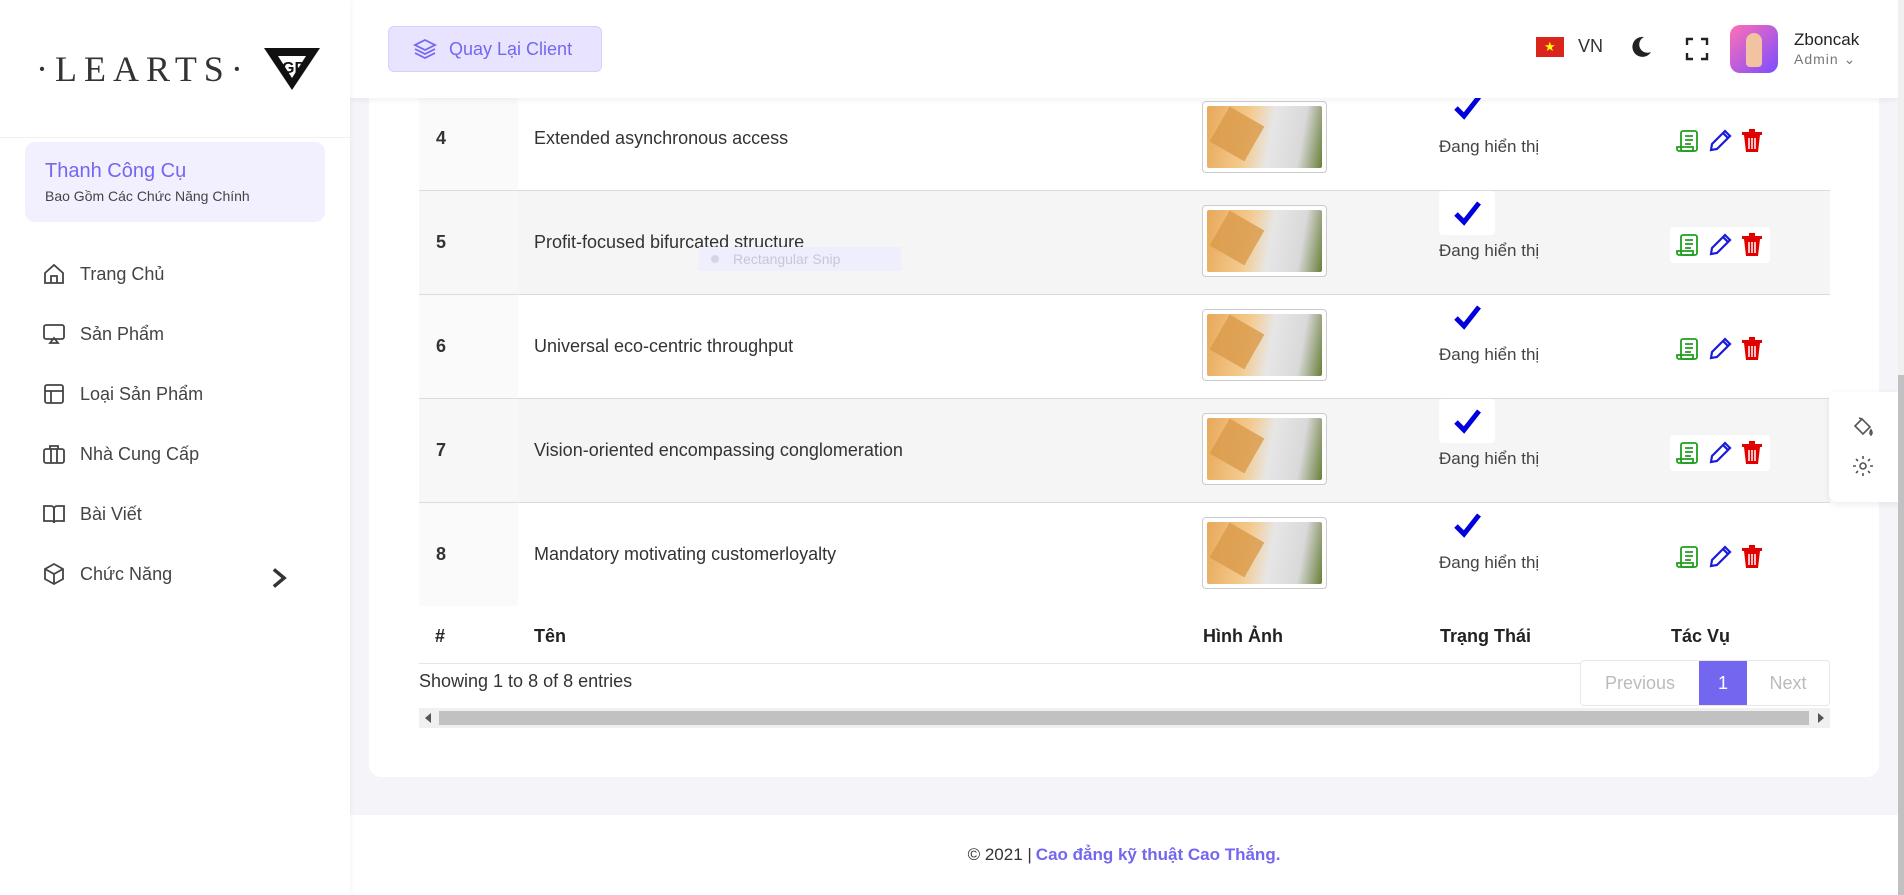 The width and height of the screenshot is (1904, 895). I want to click on user-role-label: Admin, so click(1816, 59).